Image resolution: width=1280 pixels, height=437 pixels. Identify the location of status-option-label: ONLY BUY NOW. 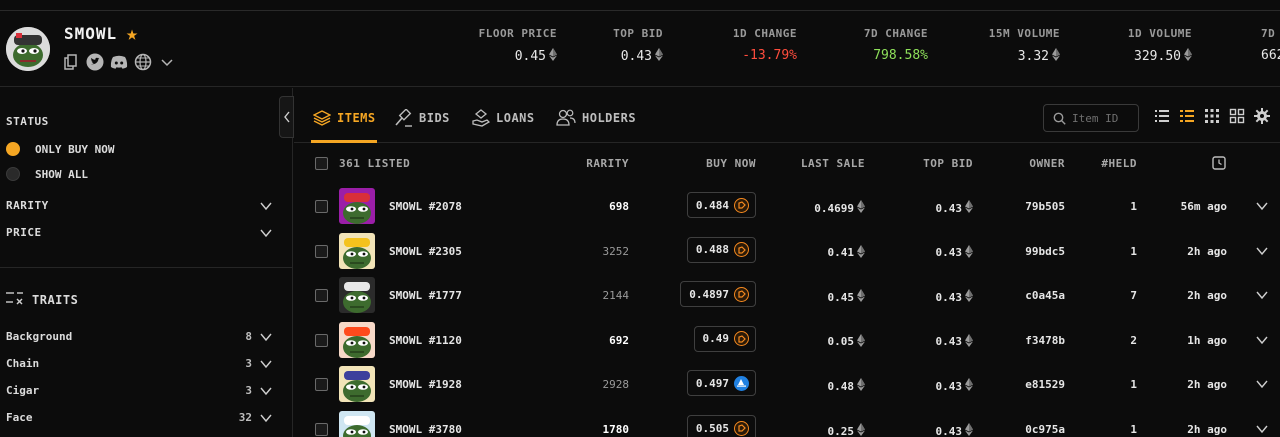
(74, 149).